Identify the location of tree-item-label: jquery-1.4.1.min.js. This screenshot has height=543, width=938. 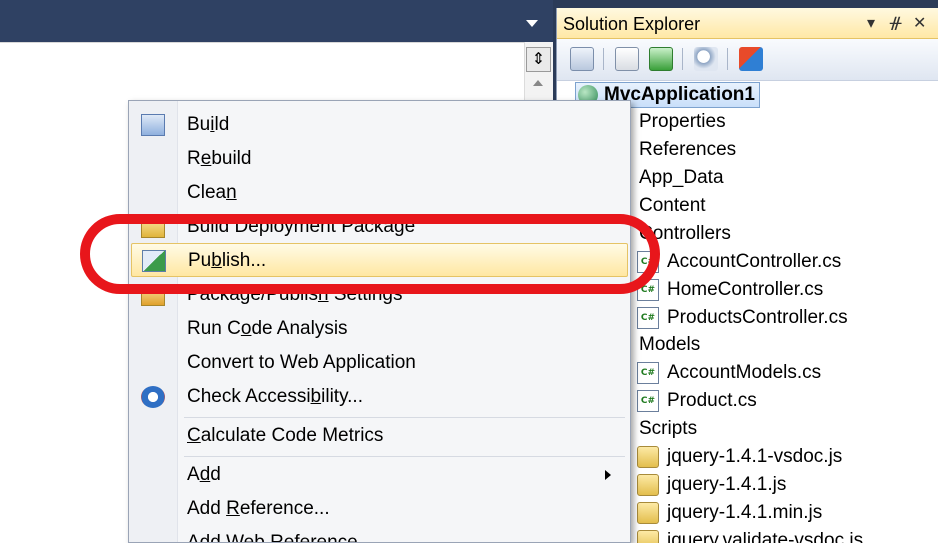
(745, 512).